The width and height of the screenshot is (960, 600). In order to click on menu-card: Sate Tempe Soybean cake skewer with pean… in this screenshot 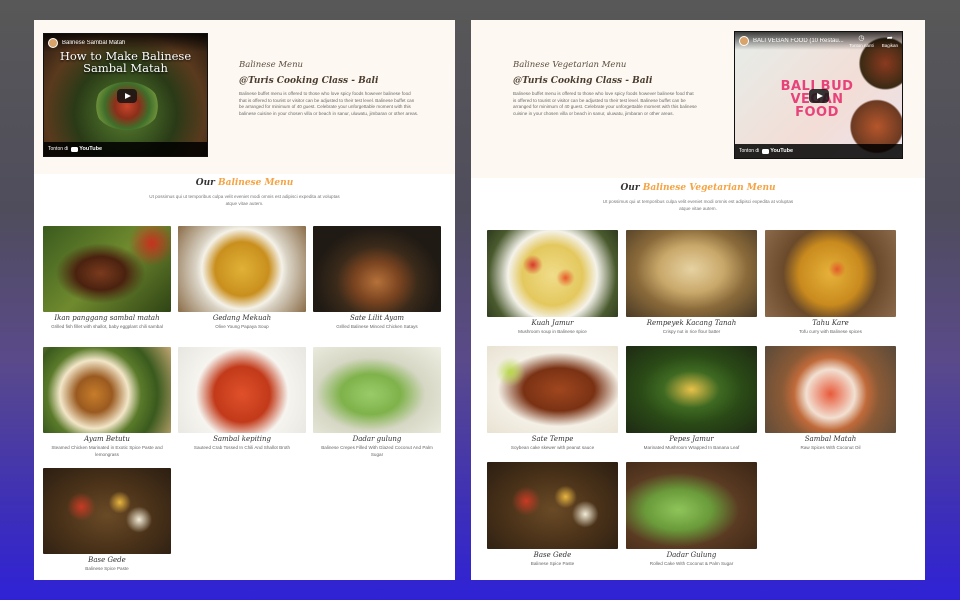, I will do `click(552, 404)`.